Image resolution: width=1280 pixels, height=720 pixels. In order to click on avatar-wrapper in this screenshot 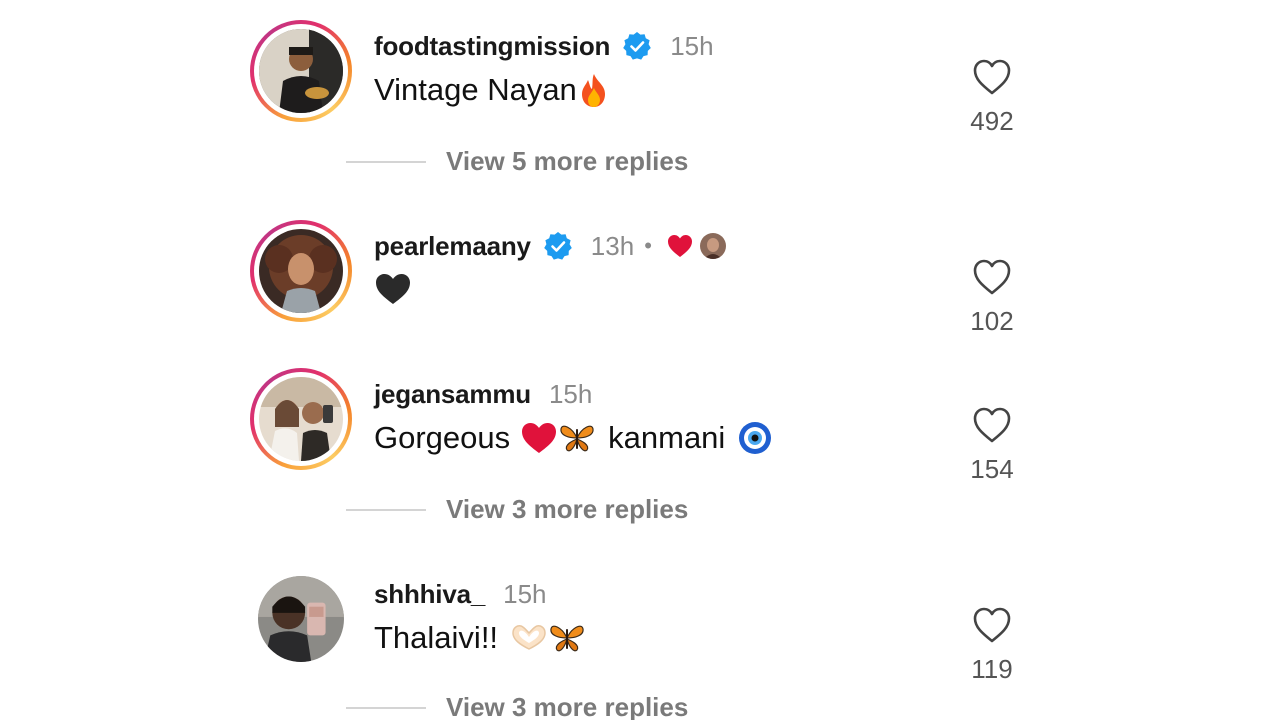, I will do `click(301, 619)`.